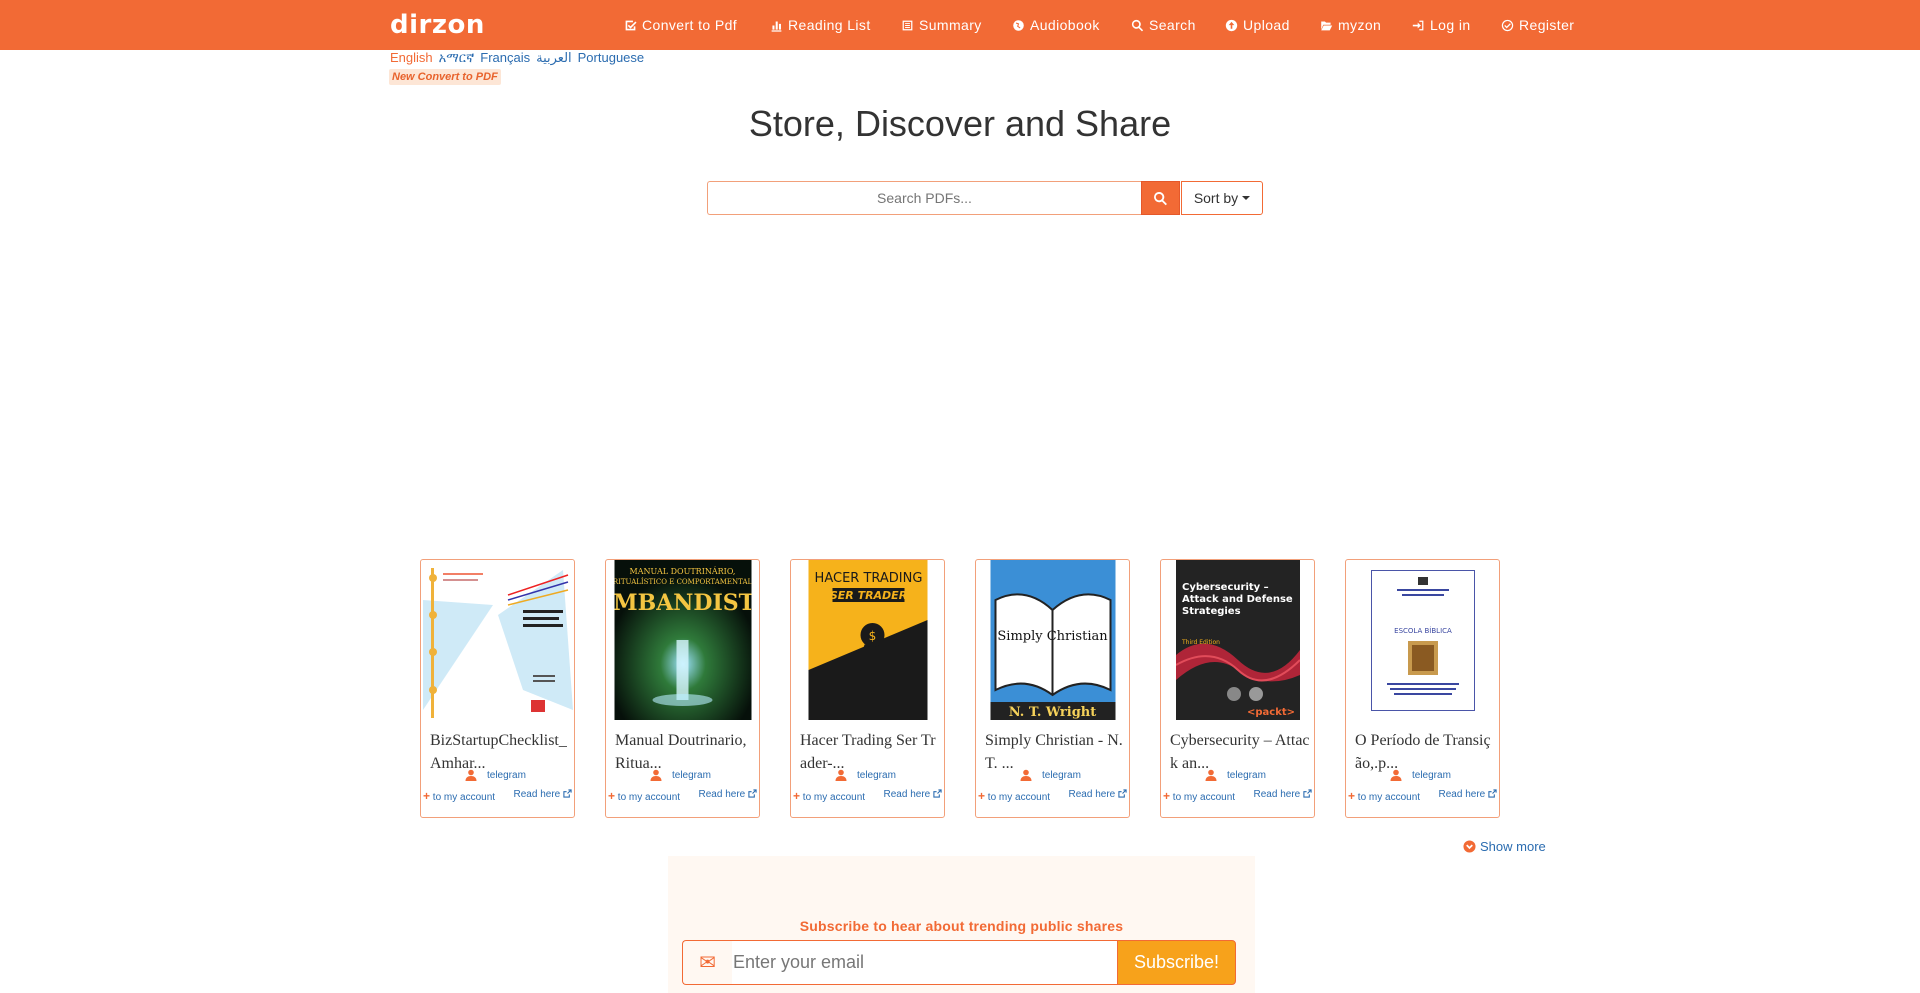 Image resolution: width=1920 pixels, height=993 pixels. What do you see at coordinates (1231, 25) in the screenshot?
I see `upload-icon` at bounding box center [1231, 25].